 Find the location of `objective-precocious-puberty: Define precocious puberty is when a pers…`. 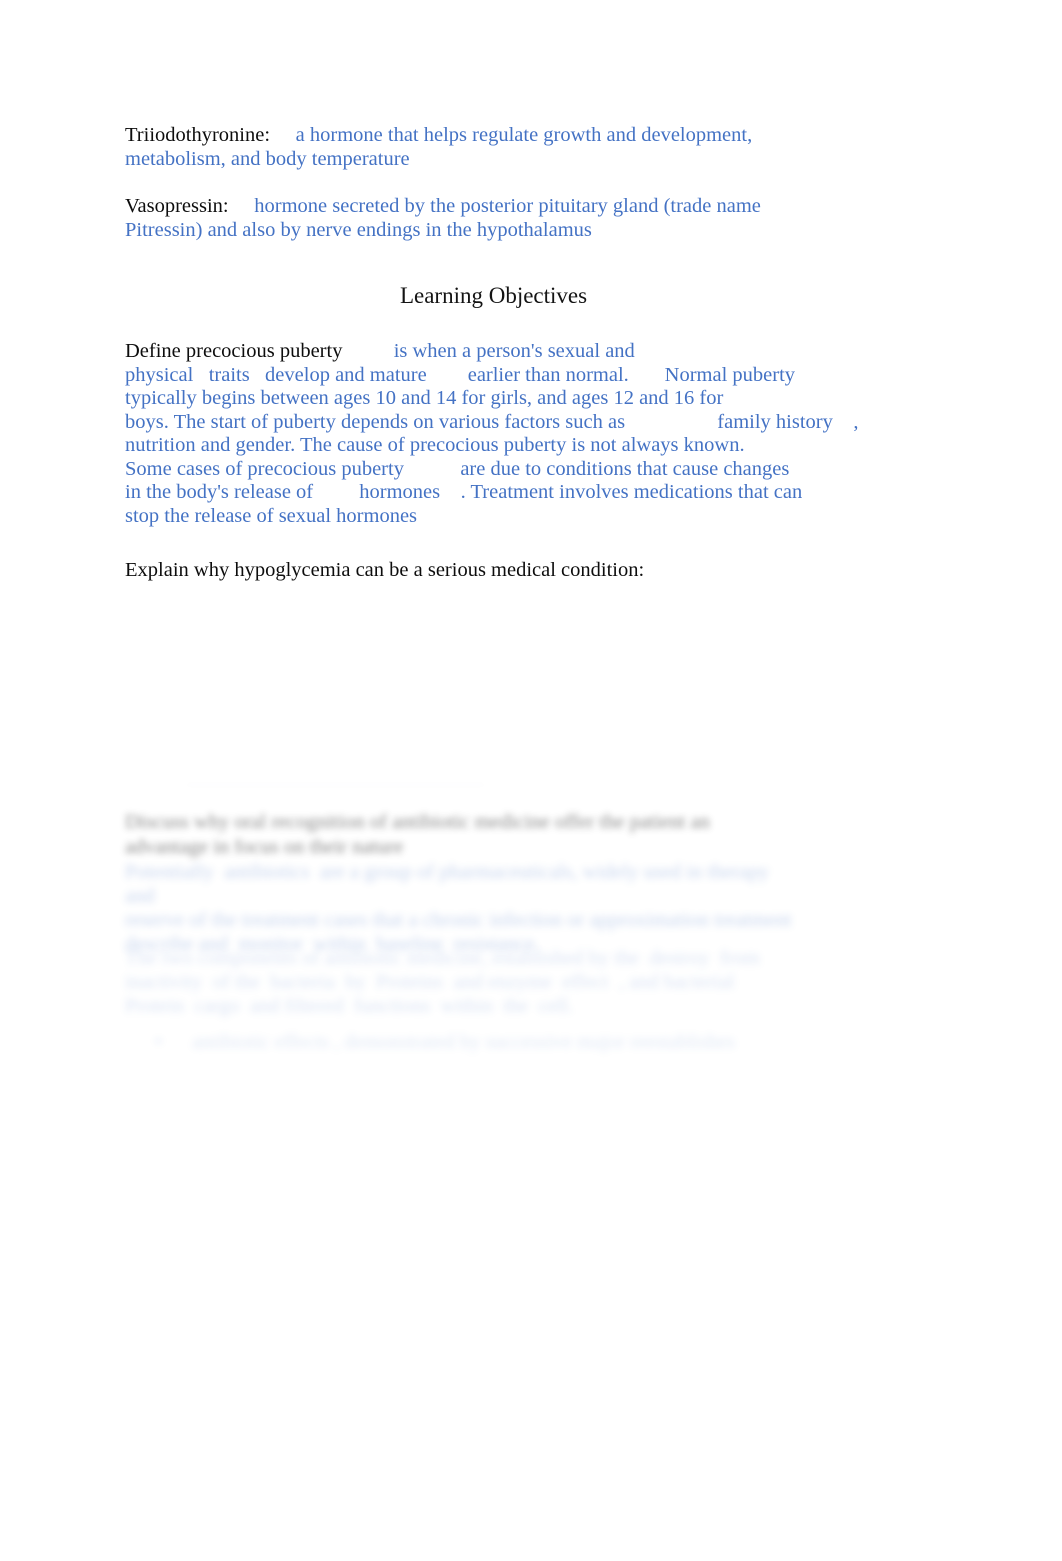

objective-precocious-puberty: Define precocious puberty is when a pers… is located at coordinates (540, 434).